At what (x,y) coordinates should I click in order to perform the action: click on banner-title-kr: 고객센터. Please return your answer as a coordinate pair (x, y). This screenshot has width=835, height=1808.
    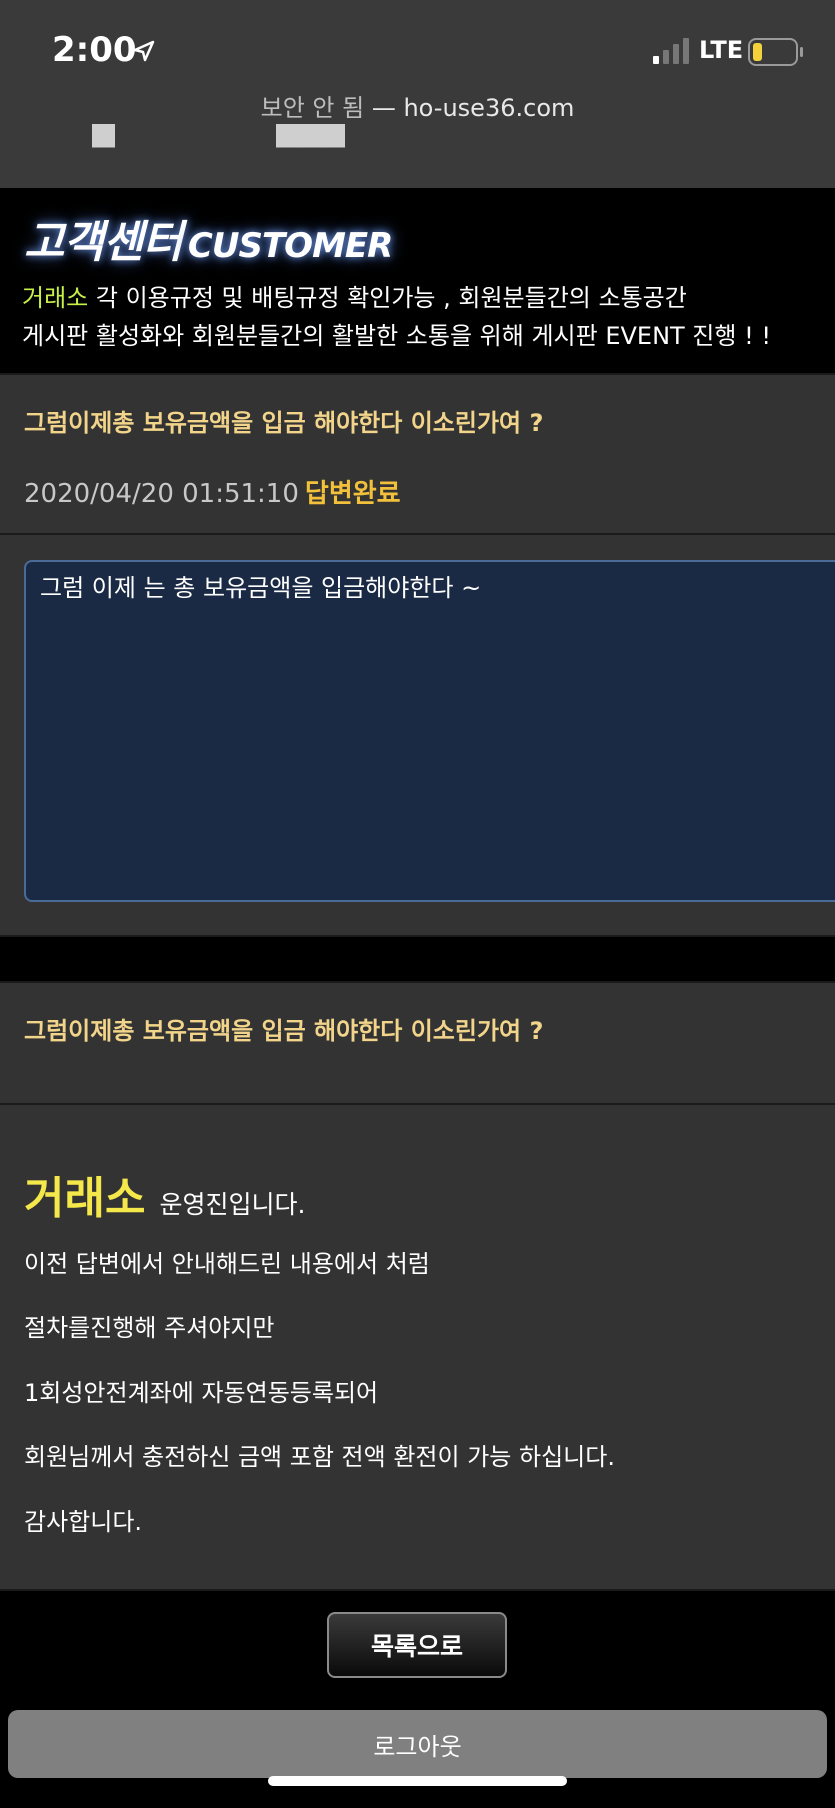
    Looking at the image, I should click on (103, 242).